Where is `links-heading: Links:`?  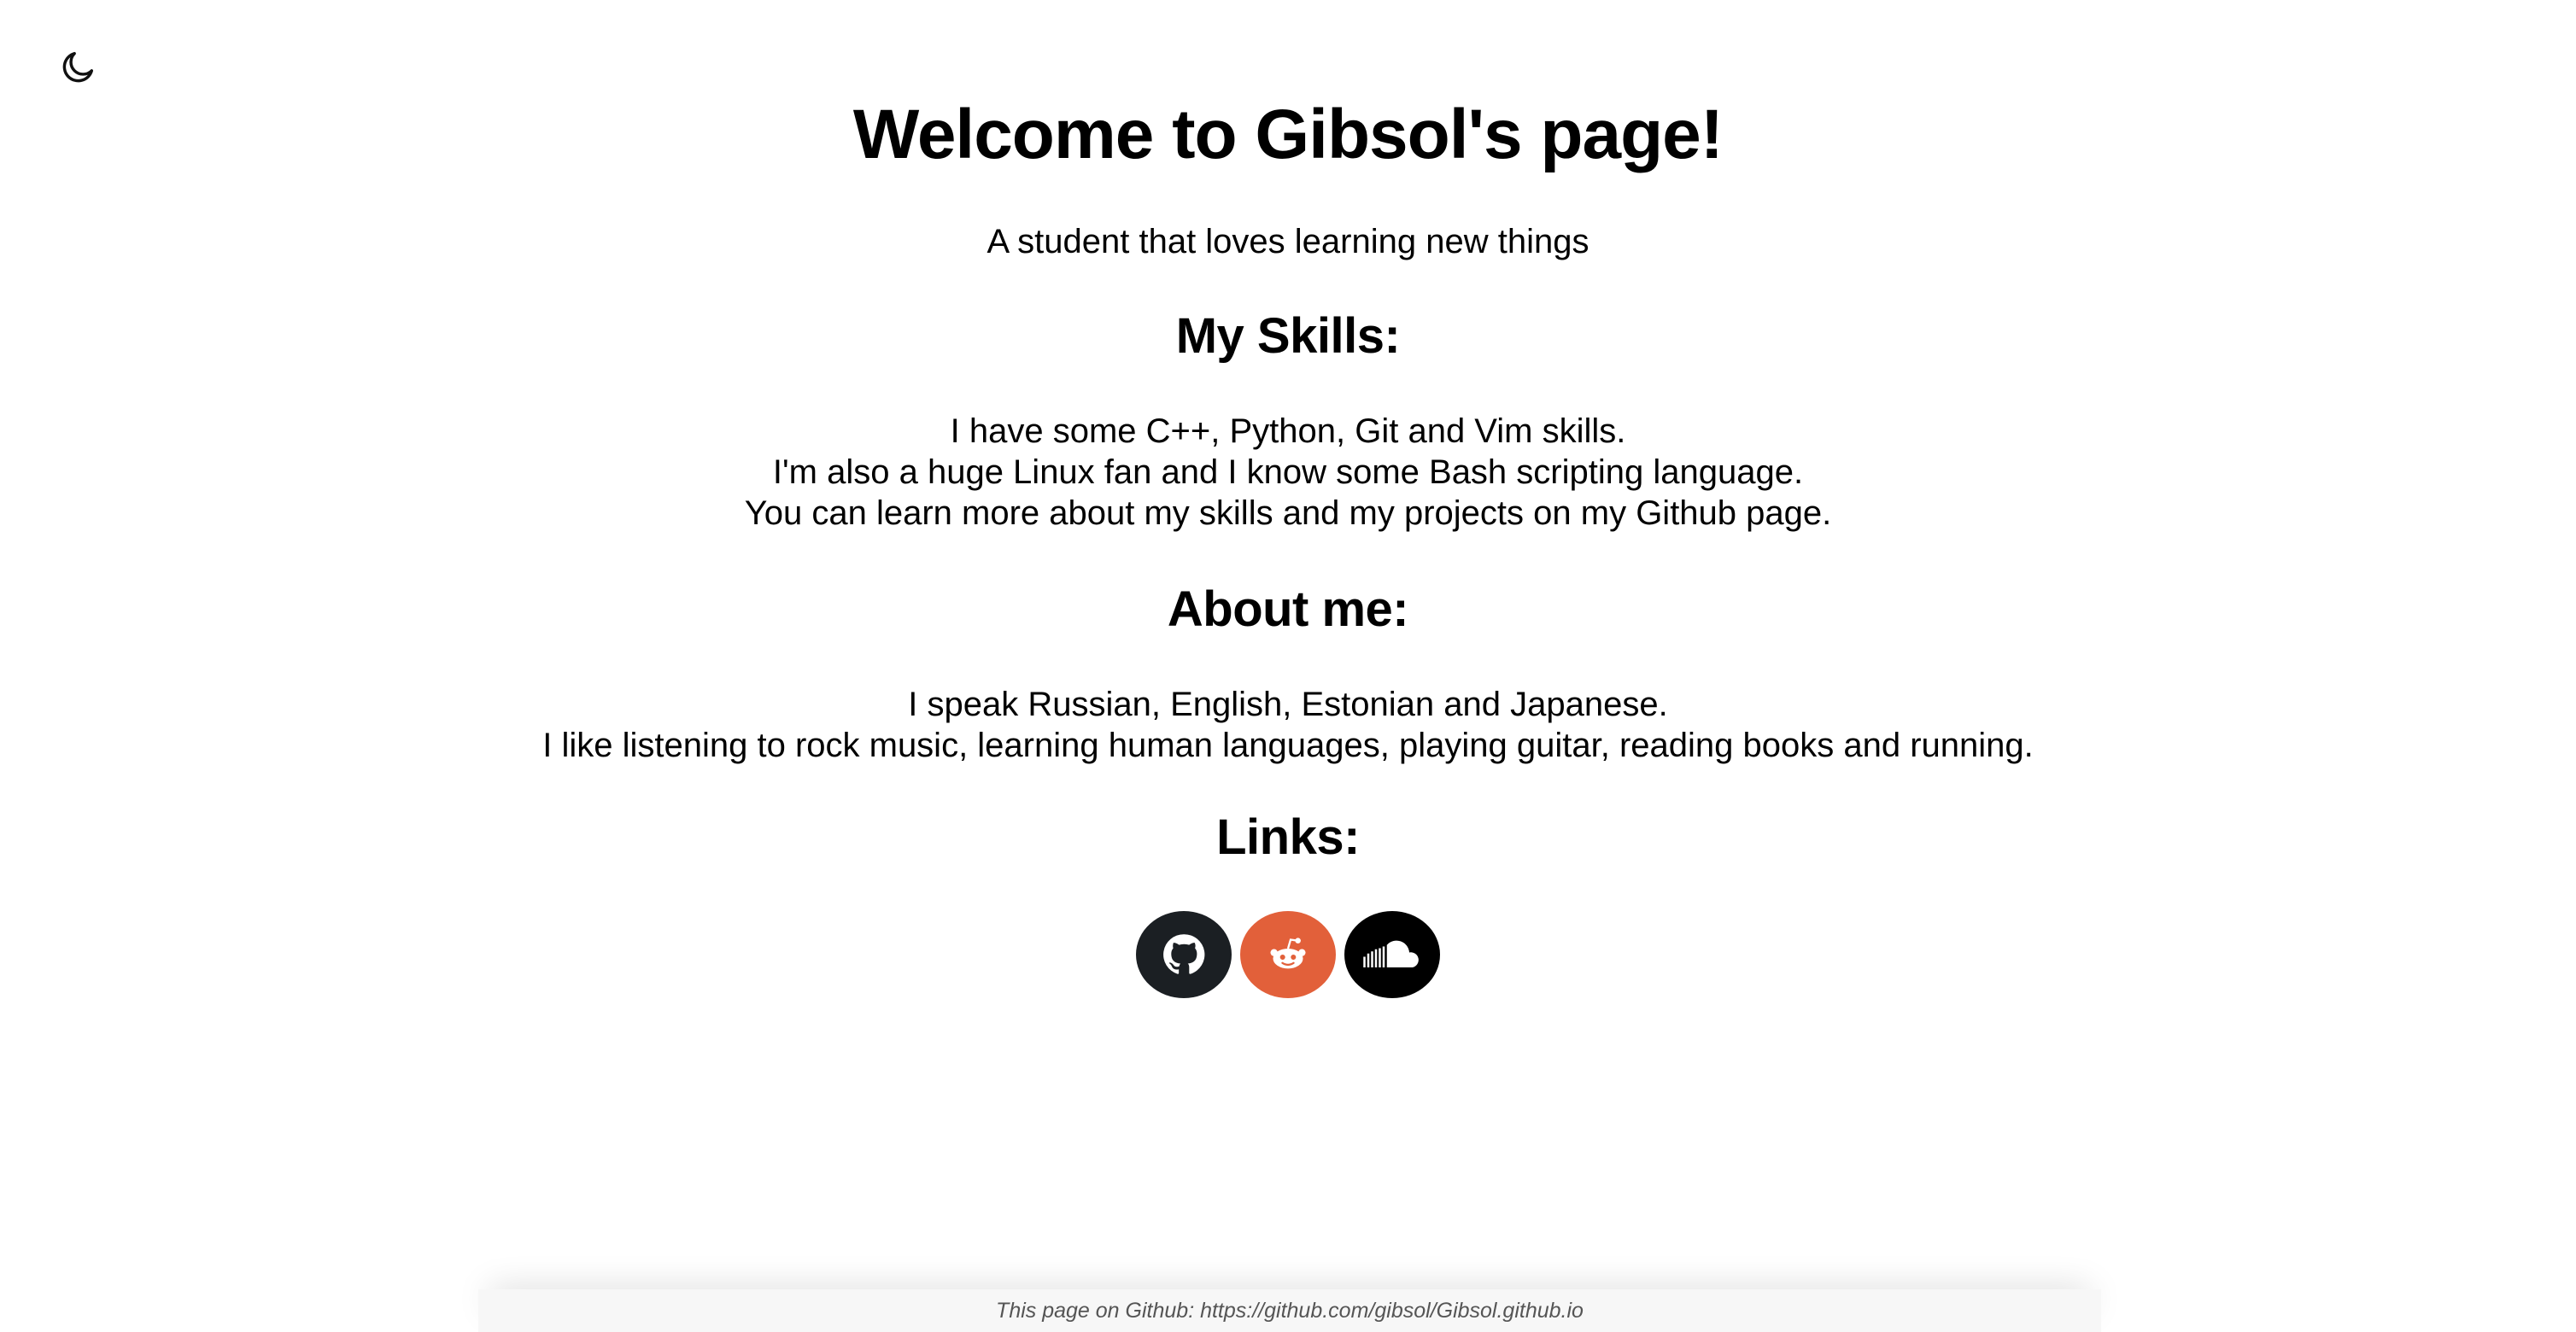 links-heading: Links: is located at coordinates (1288, 837).